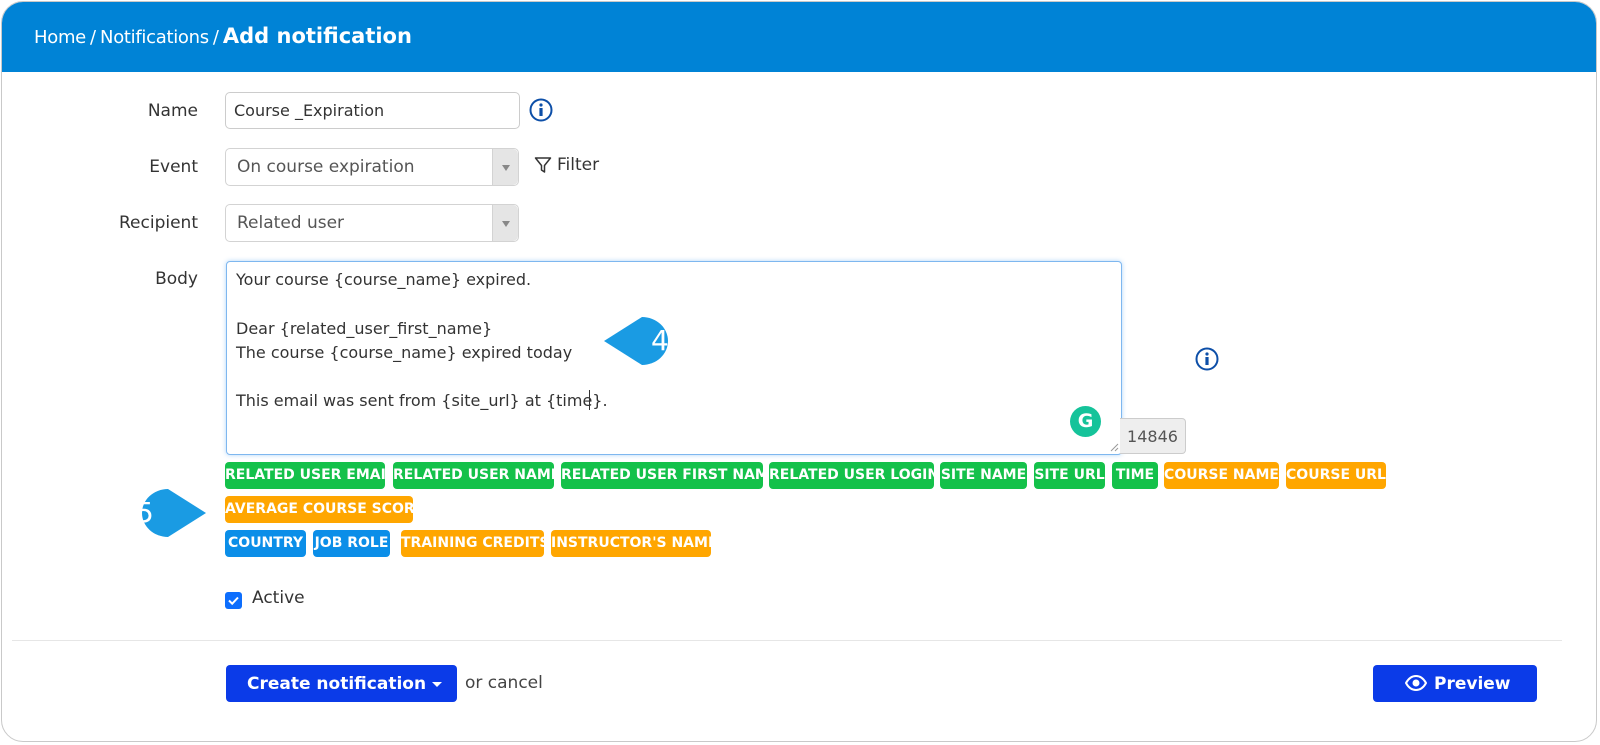 This screenshot has width=1600, height=745. What do you see at coordinates (1336, 475) in the screenshot?
I see `tag-course-url: COURSE URL` at bounding box center [1336, 475].